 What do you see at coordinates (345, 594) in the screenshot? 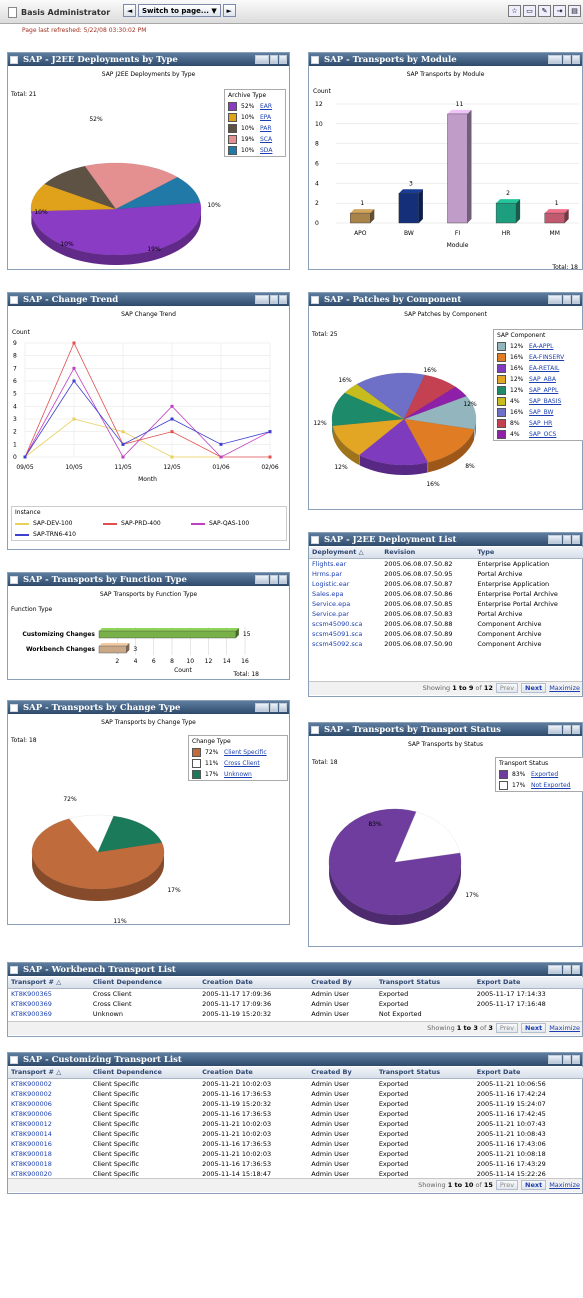
I see `row-link: Sales.epa` at bounding box center [345, 594].